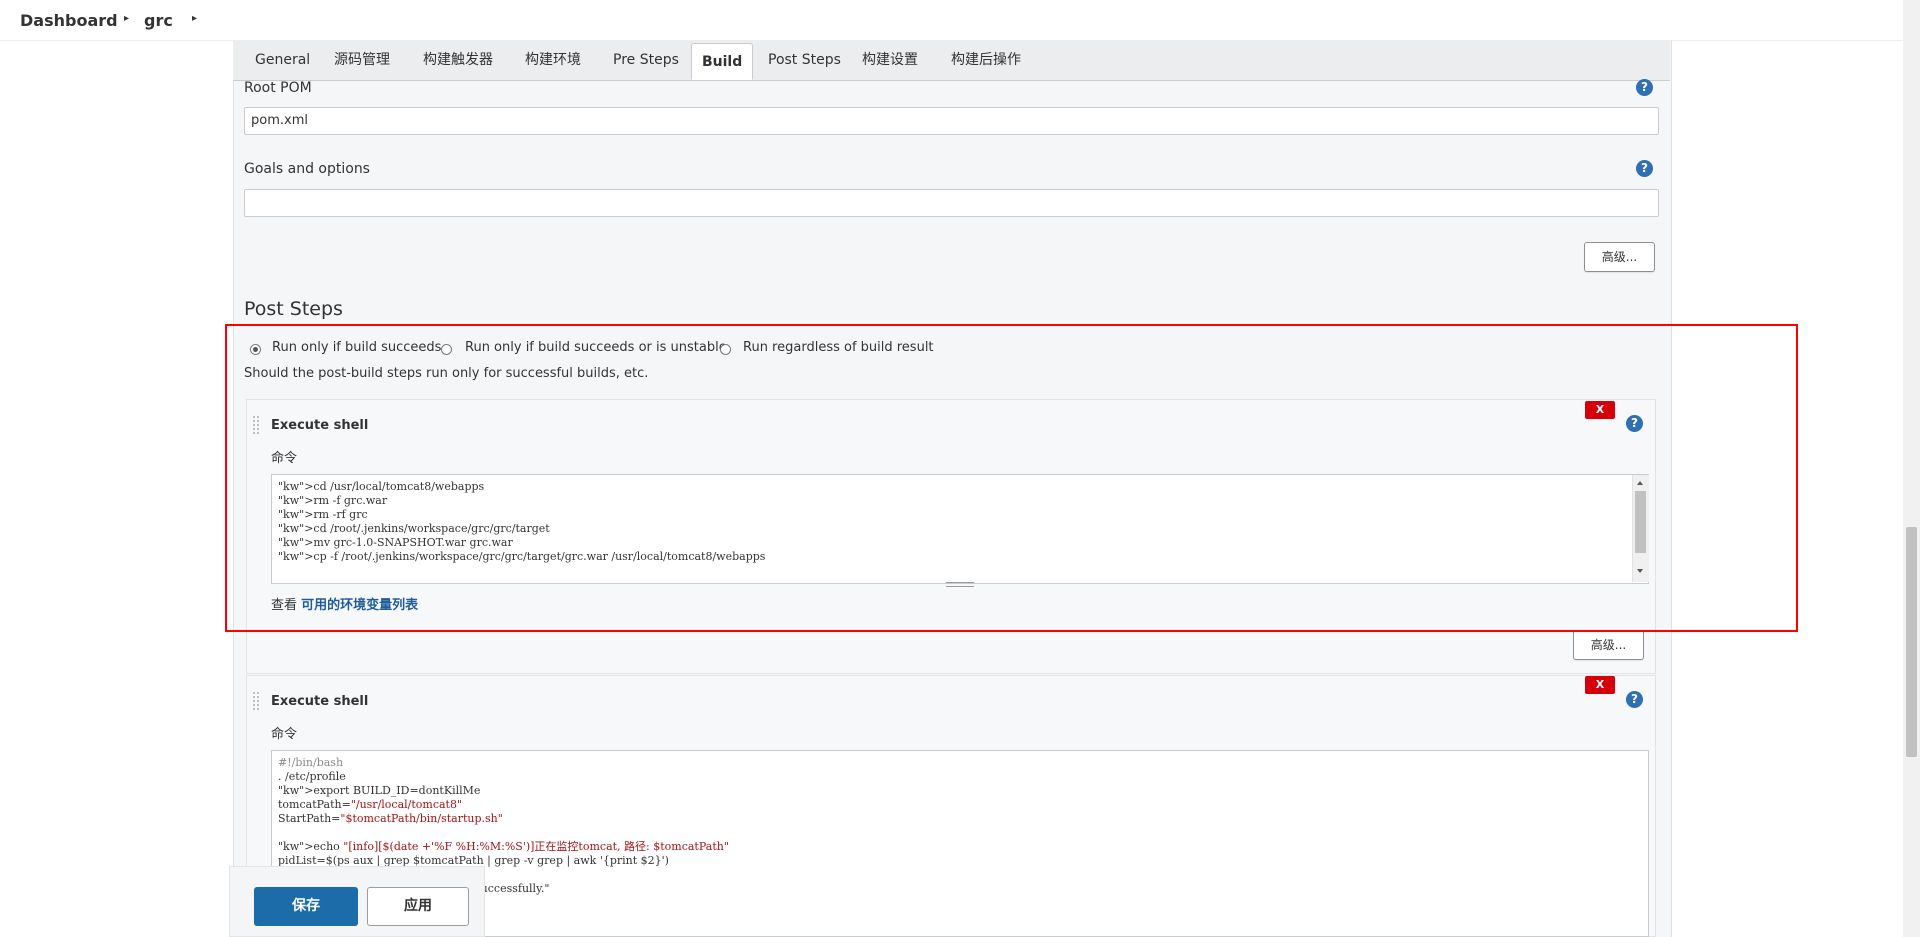 The height and width of the screenshot is (937, 1920). What do you see at coordinates (1911, 468) in the screenshot?
I see `page-scrollbar` at bounding box center [1911, 468].